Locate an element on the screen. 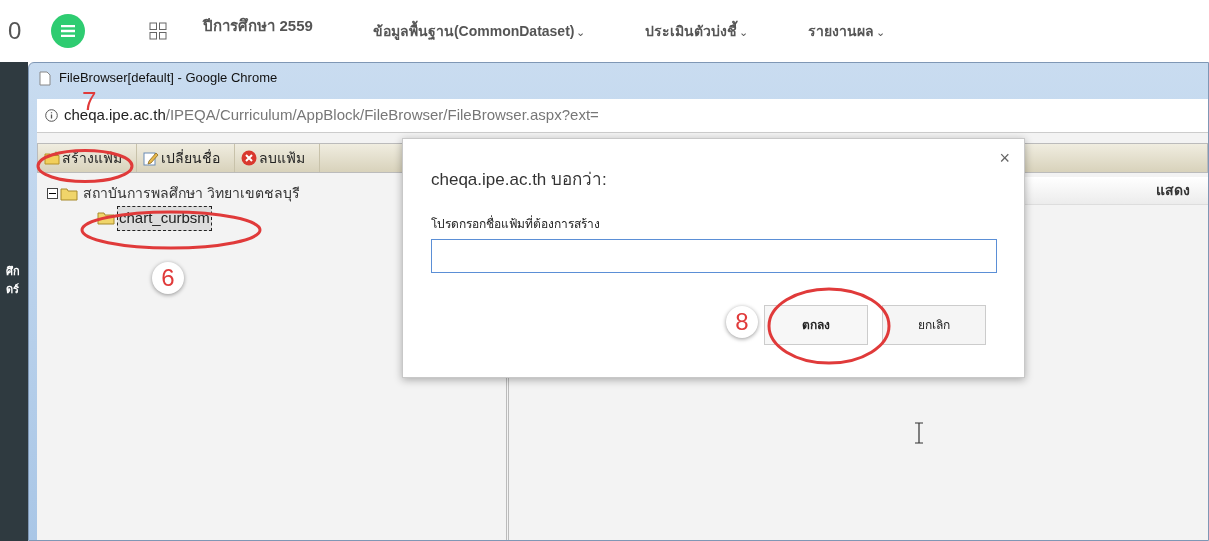  tree-item: chart_curbsm is located at coordinates (164, 218).